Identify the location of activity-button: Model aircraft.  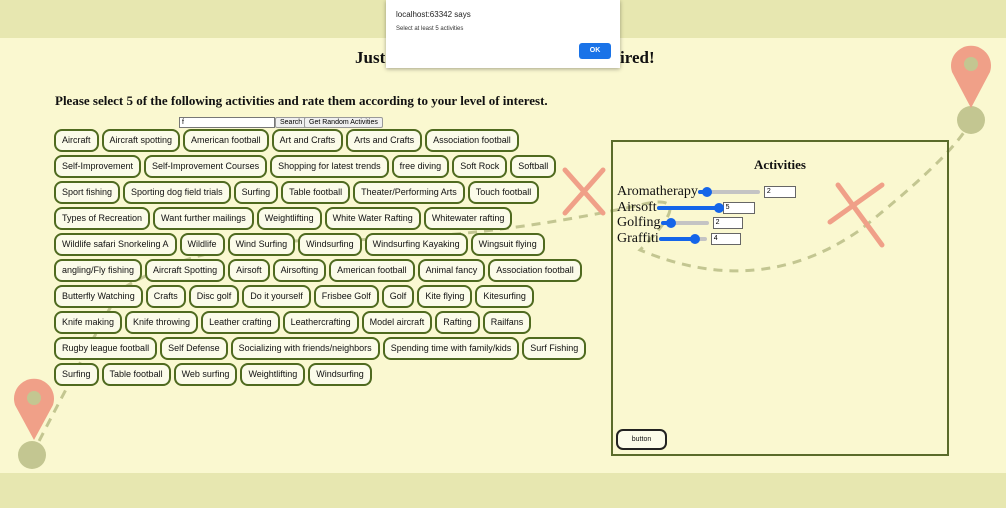
(397, 322).